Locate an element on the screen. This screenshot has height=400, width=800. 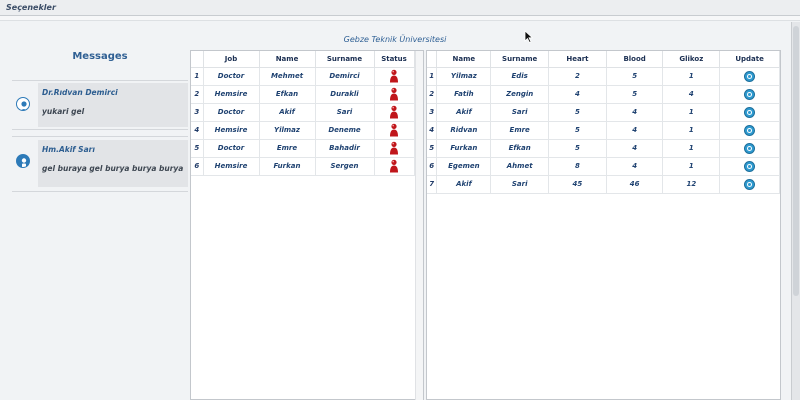
cell-name: Emre is located at coordinates (287, 148).